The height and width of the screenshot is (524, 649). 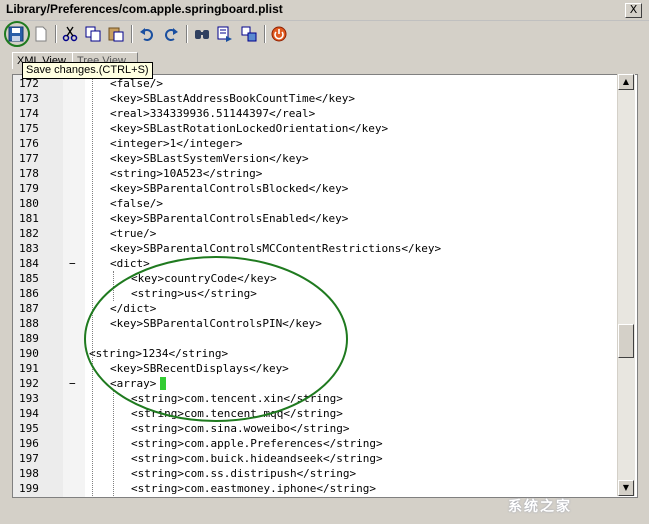 I want to click on highlight-ellipse-pin, so click(x=216, y=339).